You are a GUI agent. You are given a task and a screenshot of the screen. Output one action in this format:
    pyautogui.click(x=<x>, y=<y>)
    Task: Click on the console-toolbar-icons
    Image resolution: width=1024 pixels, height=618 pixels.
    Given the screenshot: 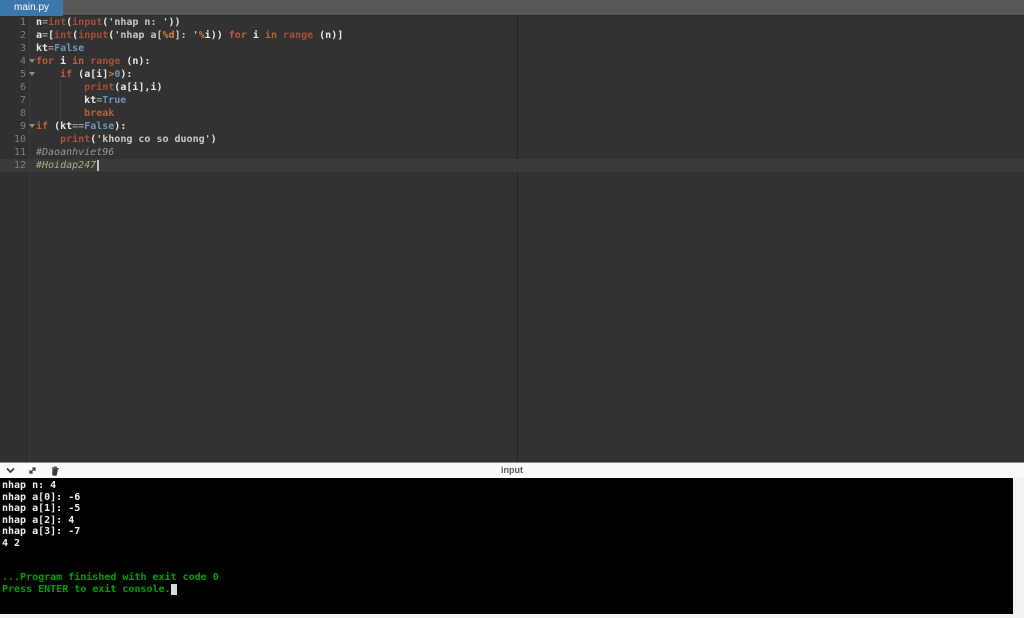 What is the action you would take?
    pyautogui.click(x=32, y=470)
    